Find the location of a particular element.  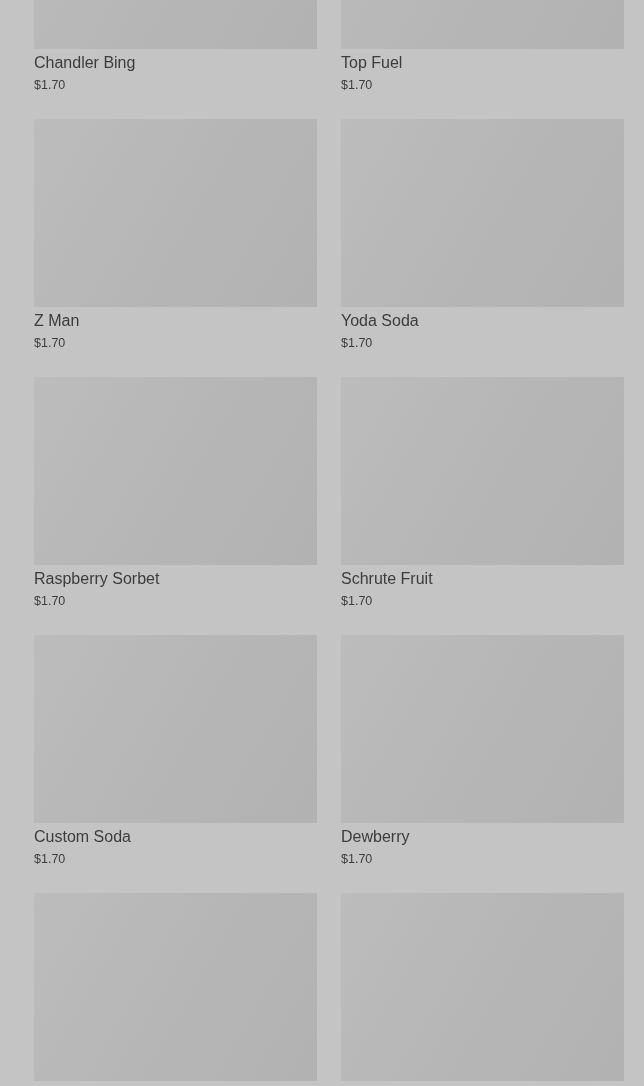

product-name: Dewberry is located at coordinates (482, 835).